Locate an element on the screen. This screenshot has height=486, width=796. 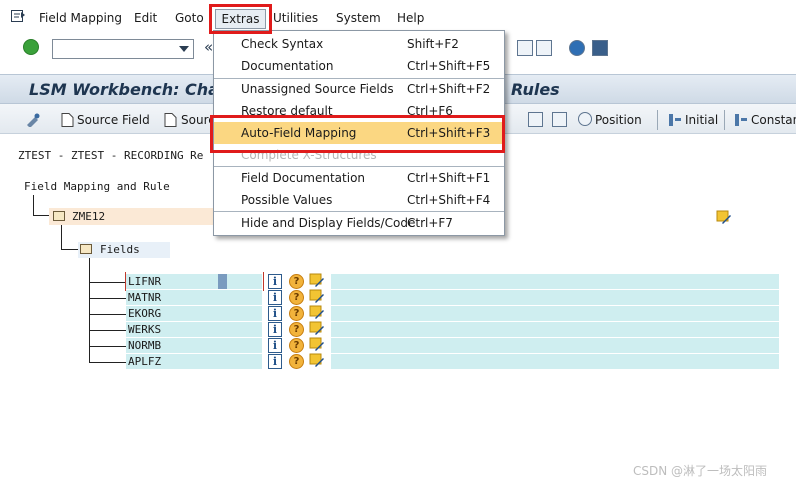
menu-edit: Edit is located at coordinates (145, 18).